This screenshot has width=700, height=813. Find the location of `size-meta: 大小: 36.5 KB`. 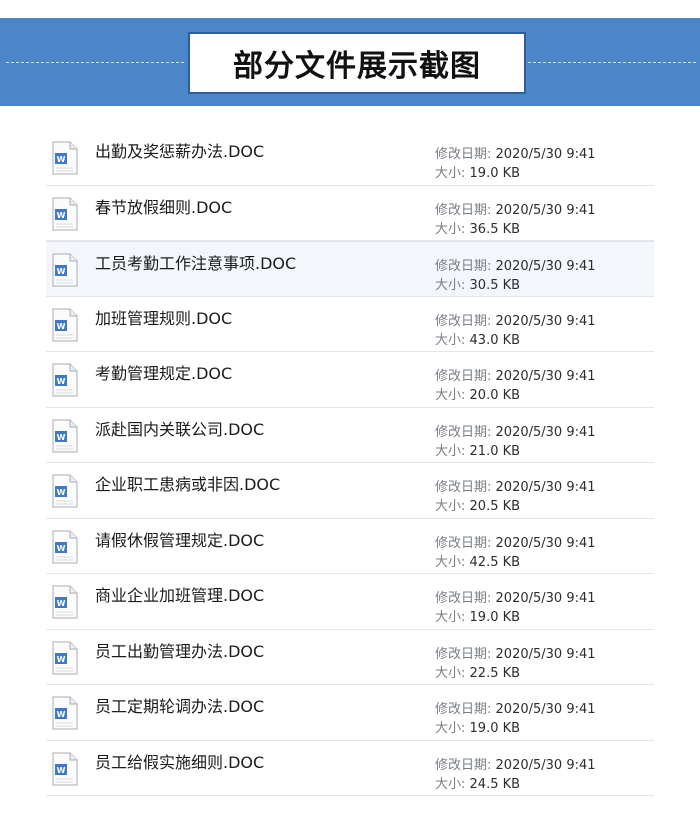

size-meta: 大小: 36.5 KB is located at coordinates (477, 227).